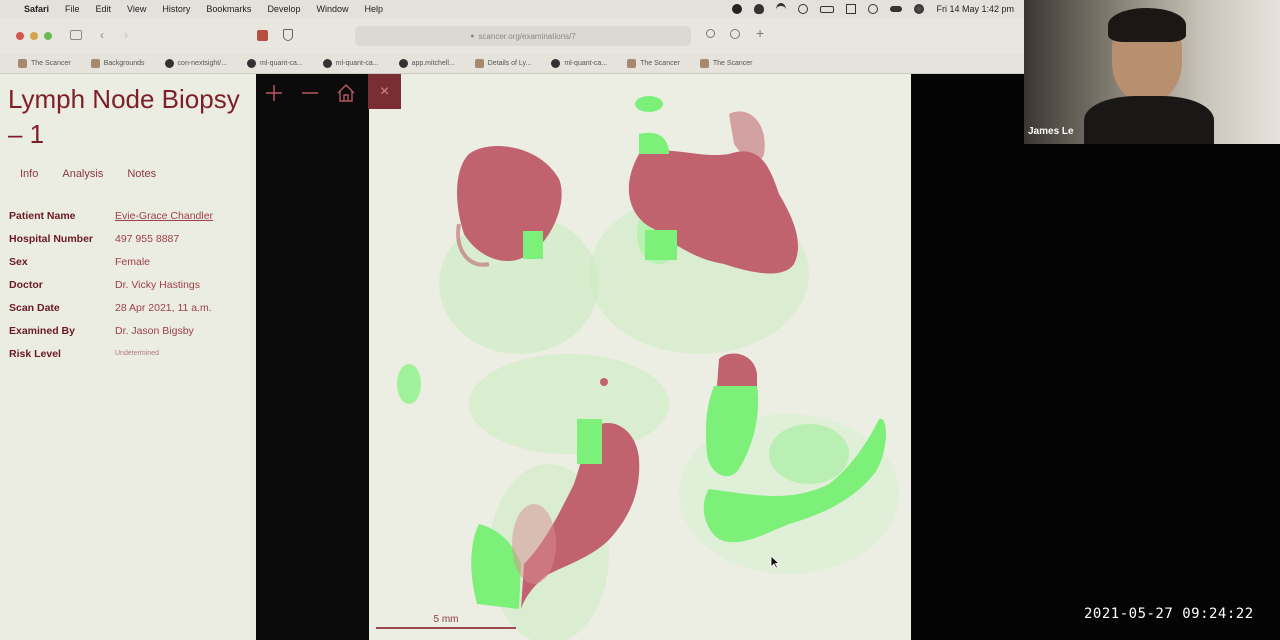 Image resolution: width=1280 pixels, height=640 pixels. What do you see at coordinates (82, 174) in the screenshot?
I see `tab-analysis: Analysis` at bounding box center [82, 174].